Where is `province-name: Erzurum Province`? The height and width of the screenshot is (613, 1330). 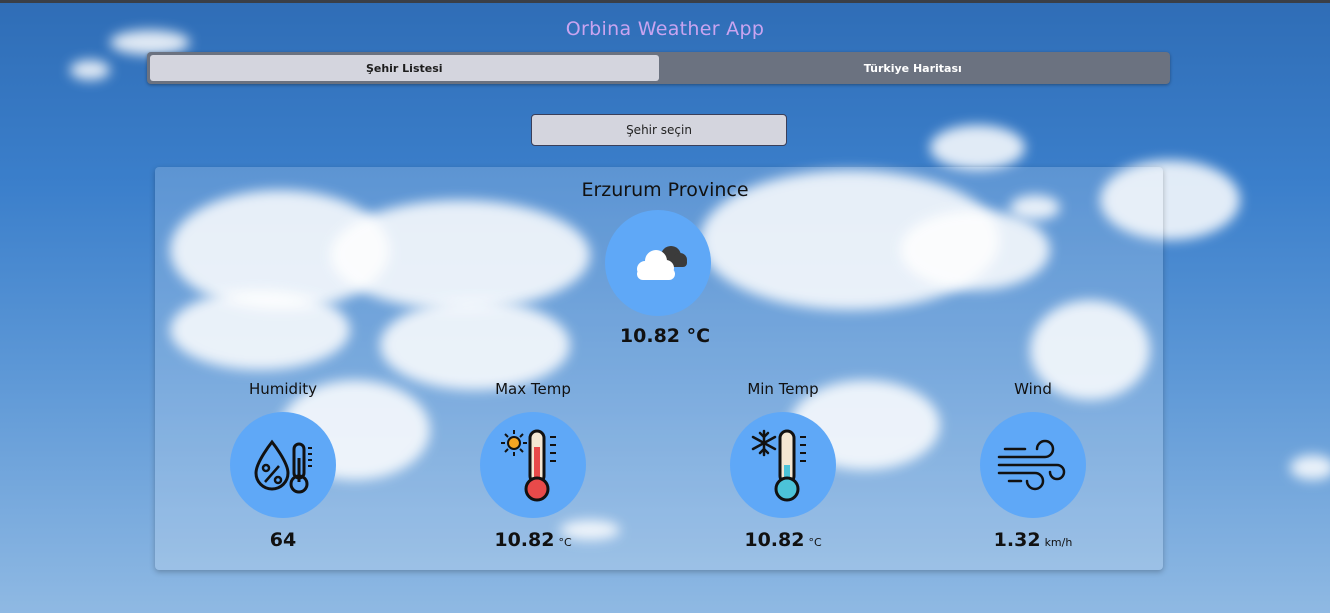
province-name: Erzurum Province is located at coordinates (665, 190).